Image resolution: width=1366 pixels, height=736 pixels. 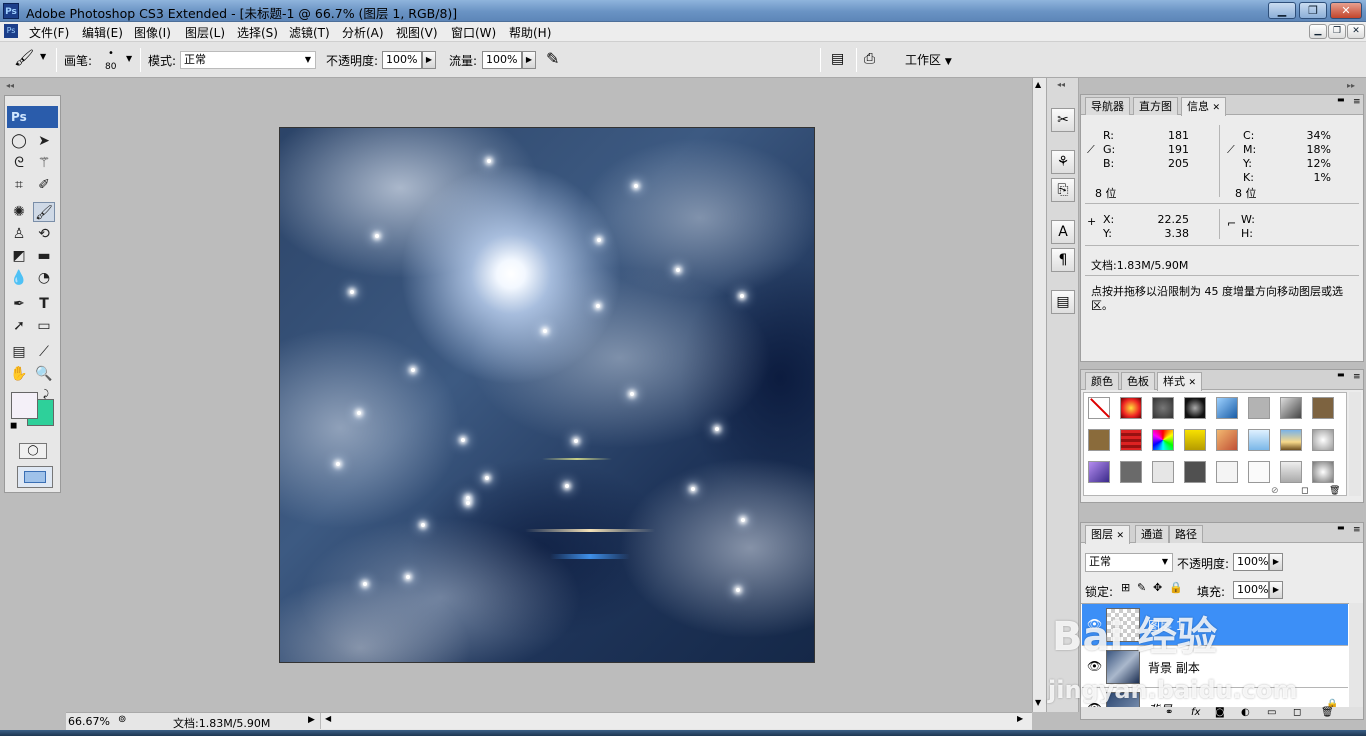 What do you see at coordinates (328, 718) in the screenshot?
I see `scroll-left-icon: ◀` at bounding box center [328, 718].